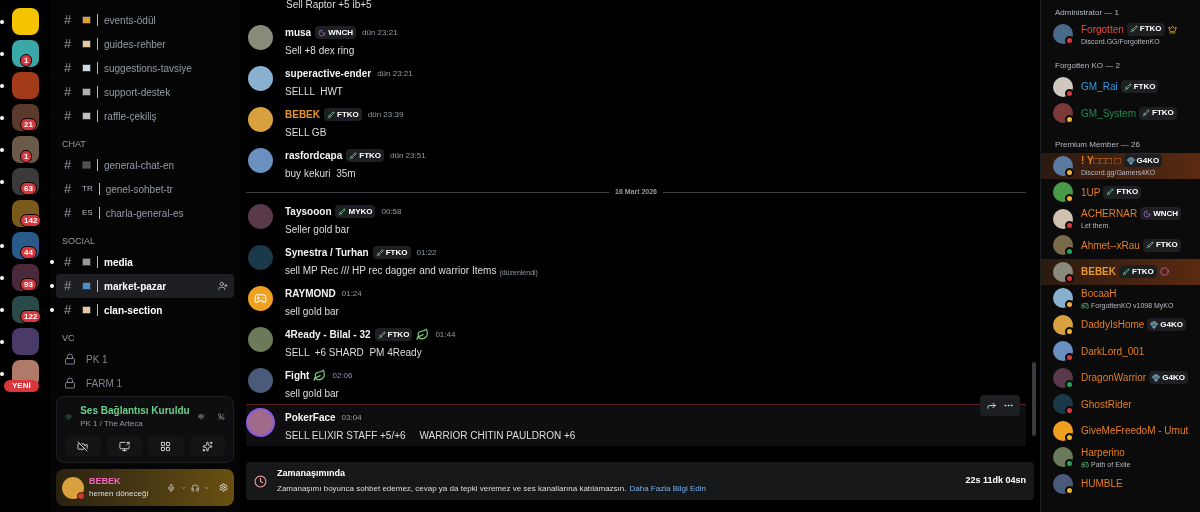 The height and width of the screenshot is (512, 1200). What do you see at coordinates (391, 211) in the screenshot?
I see `message-time: 00:58` at bounding box center [391, 211].